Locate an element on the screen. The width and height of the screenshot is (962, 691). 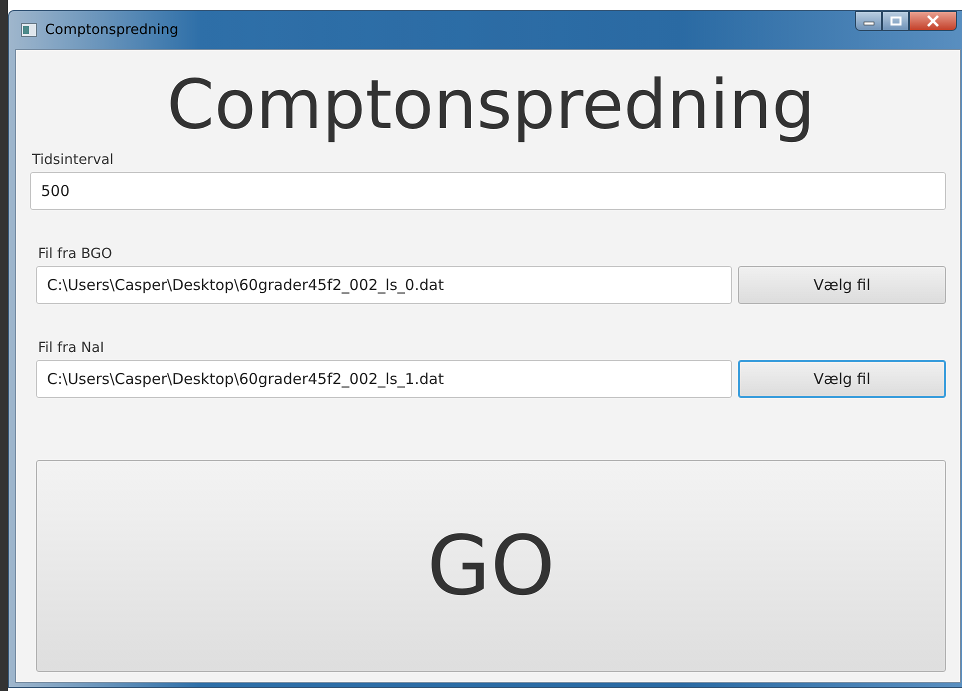
field-label: Tidsinterval is located at coordinates (73, 160).